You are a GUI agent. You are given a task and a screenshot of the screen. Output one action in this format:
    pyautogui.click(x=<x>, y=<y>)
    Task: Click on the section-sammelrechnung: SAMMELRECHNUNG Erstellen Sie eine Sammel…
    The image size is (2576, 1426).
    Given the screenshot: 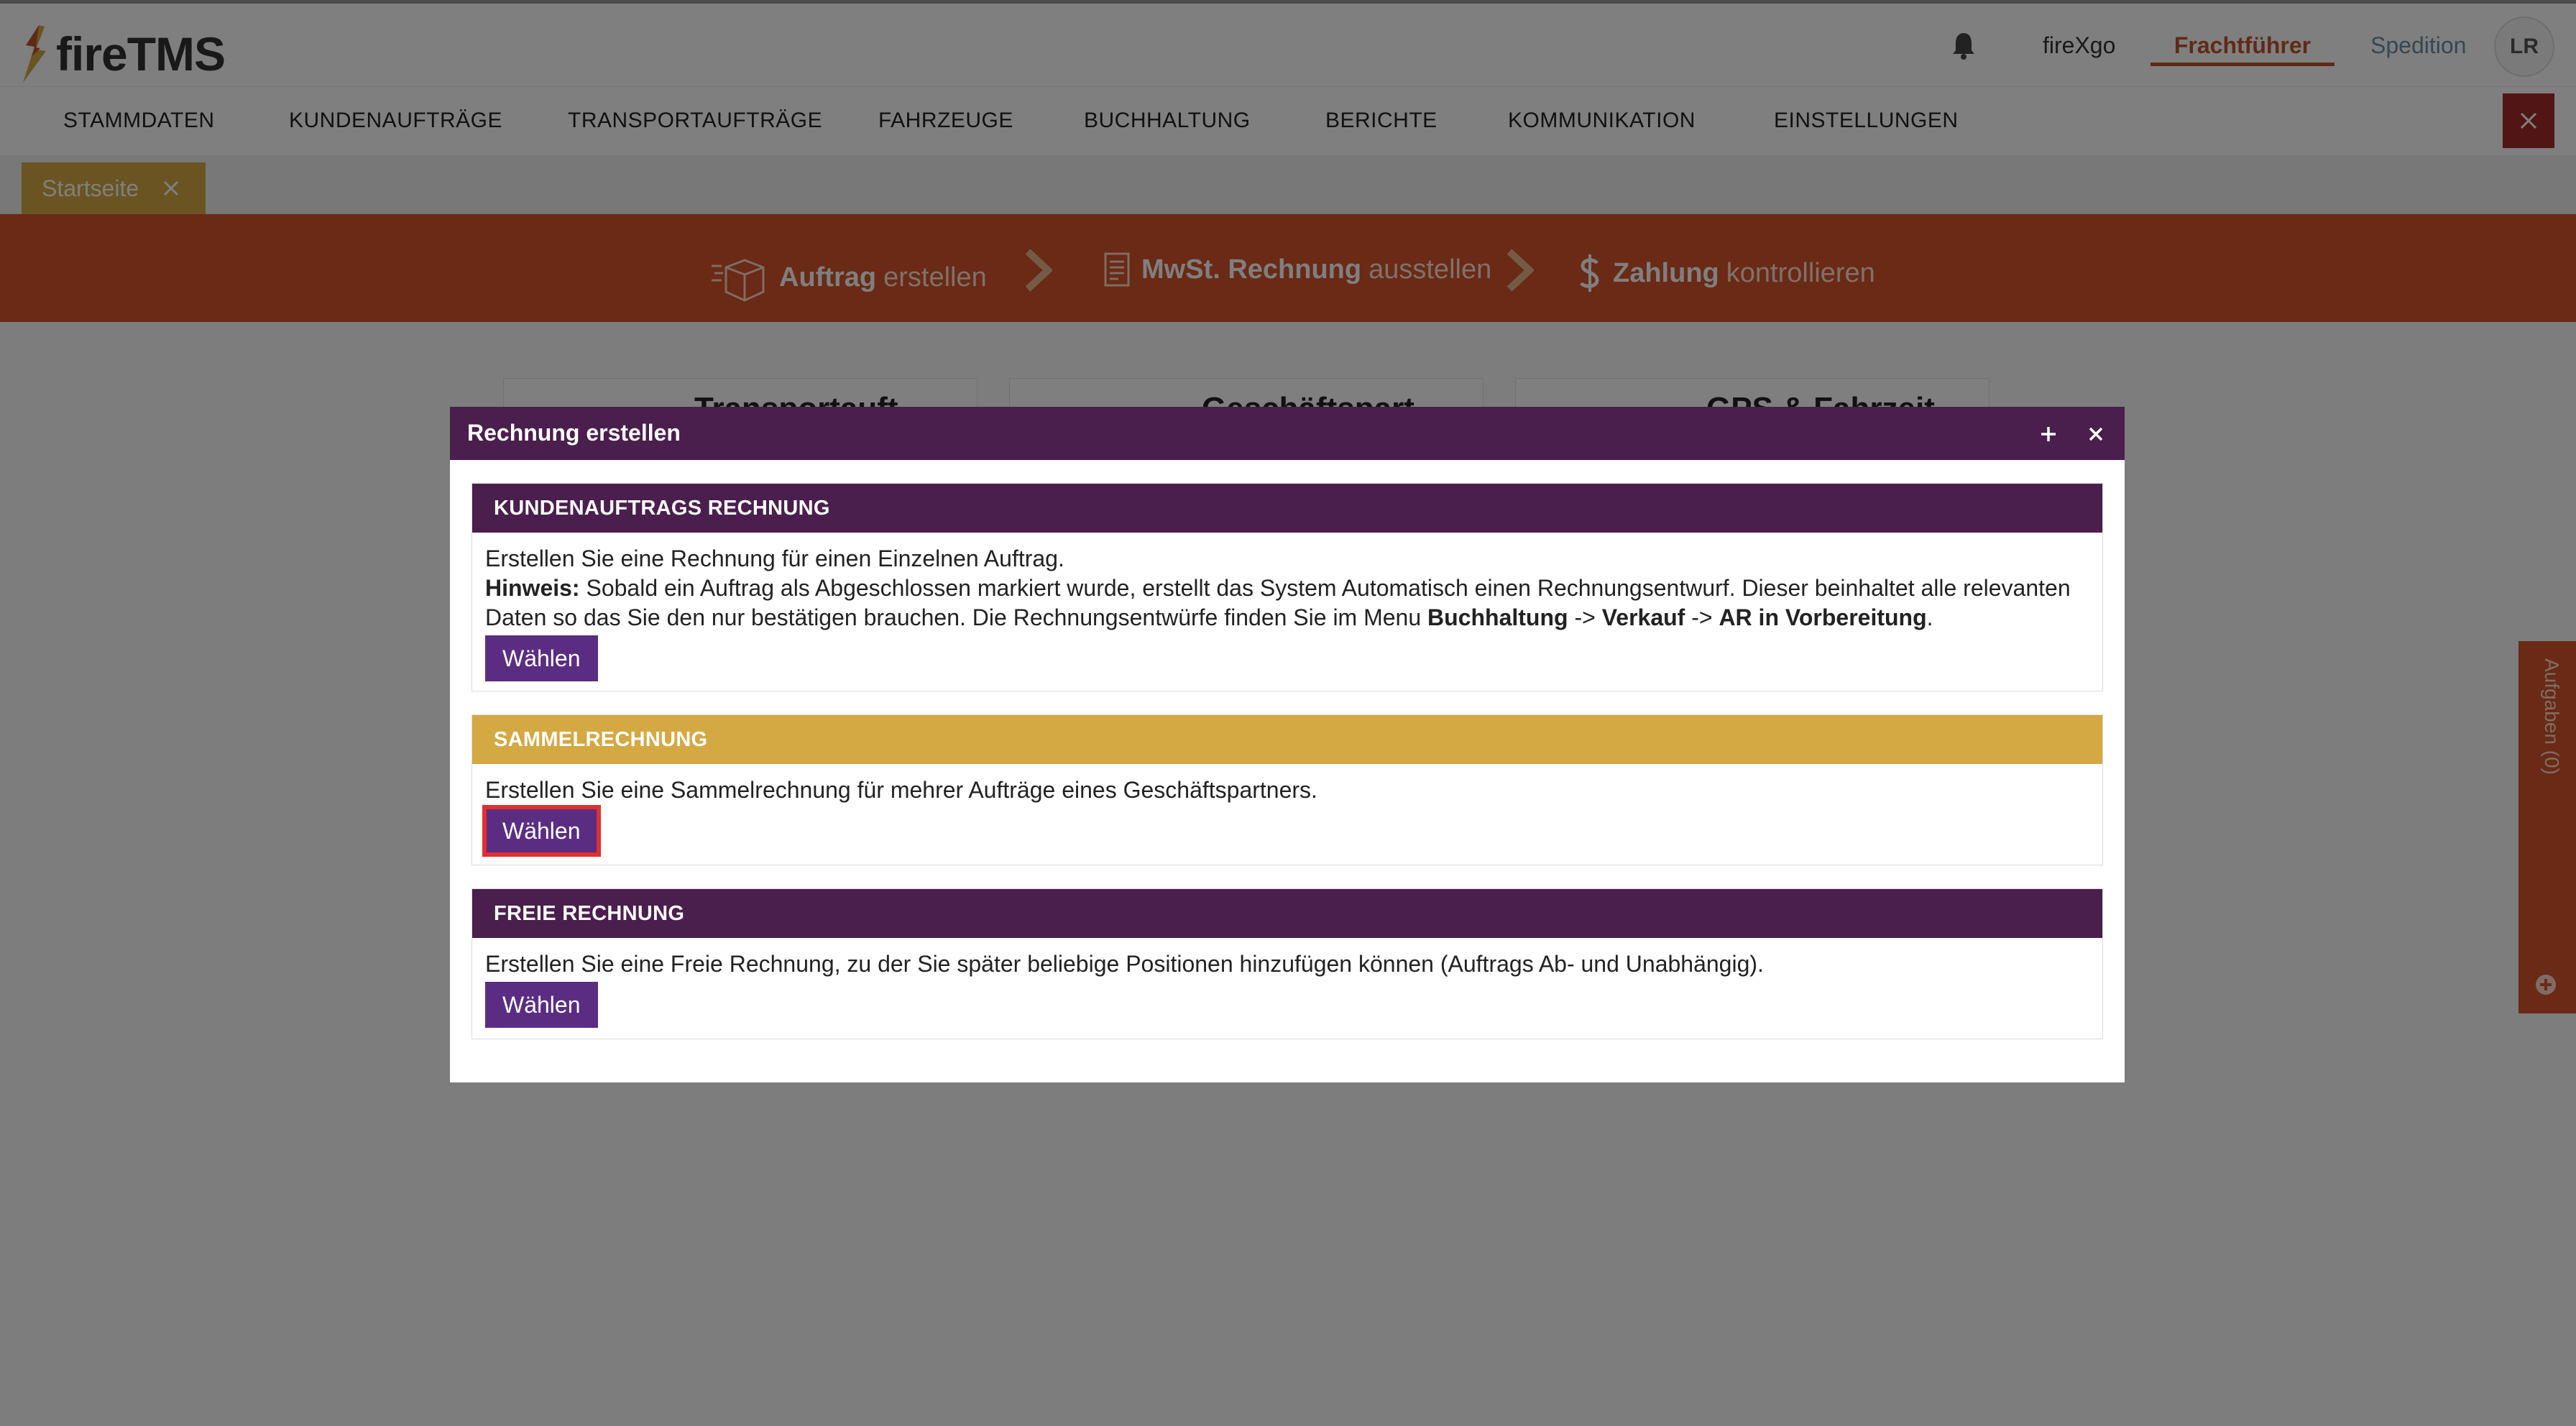 What is the action you would take?
    pyautogui.click(x=1287, y=789)
    